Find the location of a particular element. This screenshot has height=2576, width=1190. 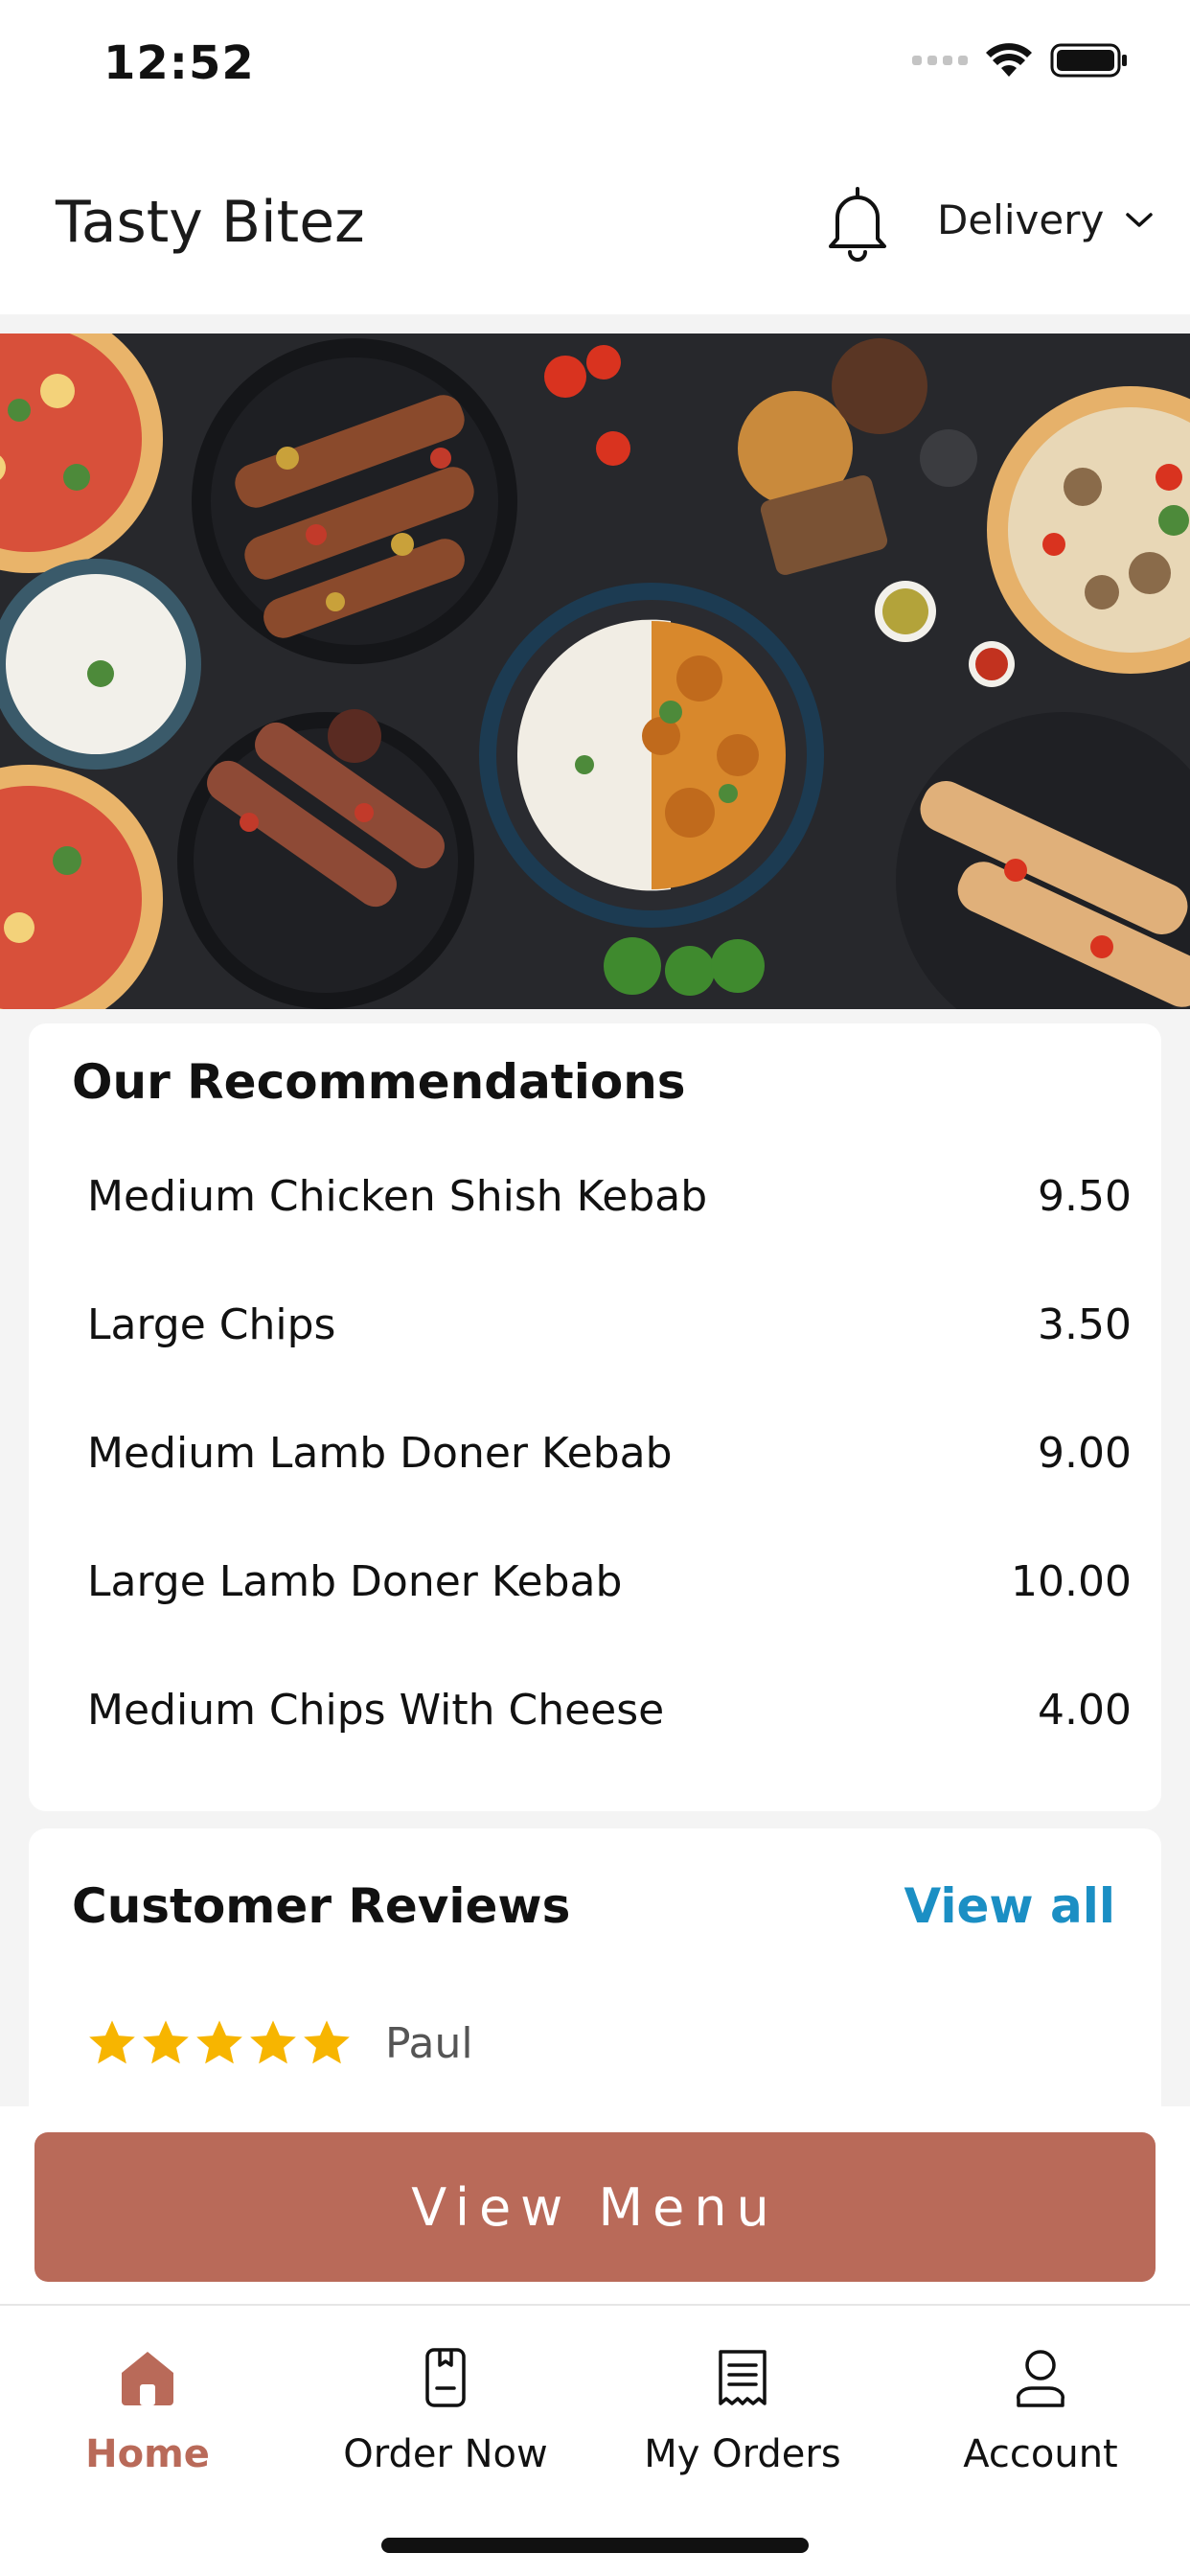

home-icon is located at coordinates (148, 2378).